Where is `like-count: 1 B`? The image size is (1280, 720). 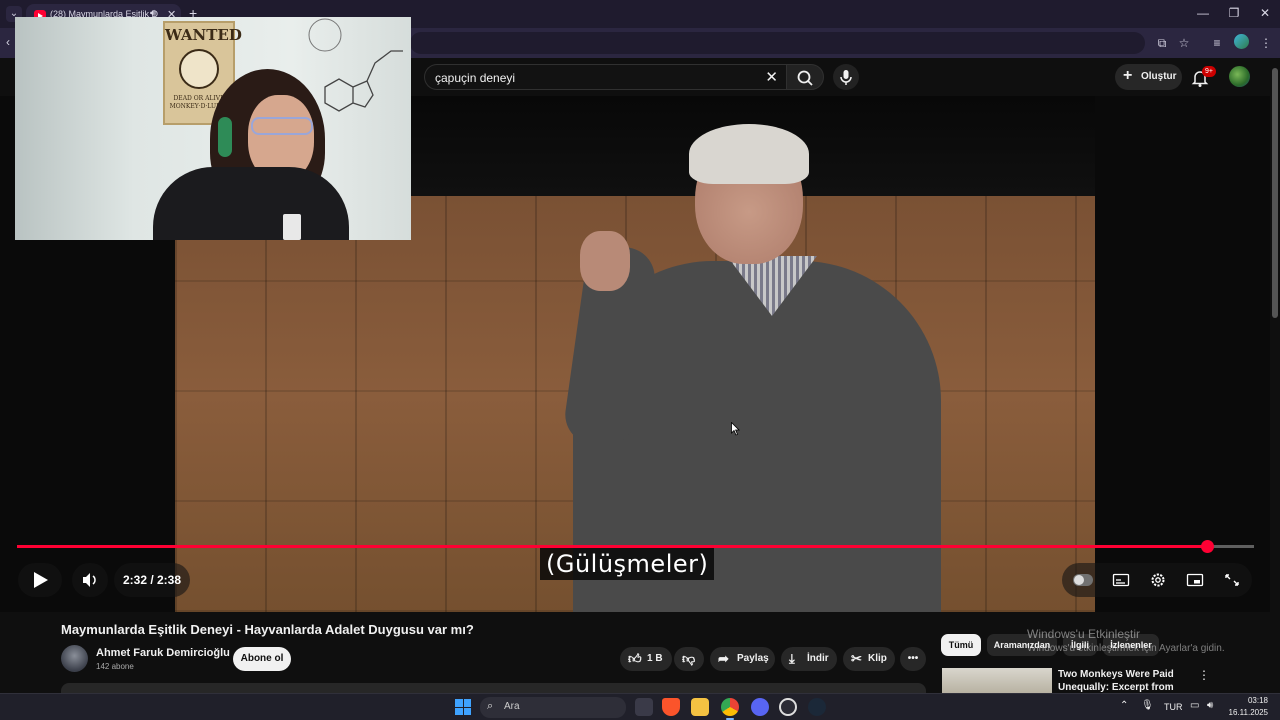
like-count: 1 B is located at coordinates (655, 658).